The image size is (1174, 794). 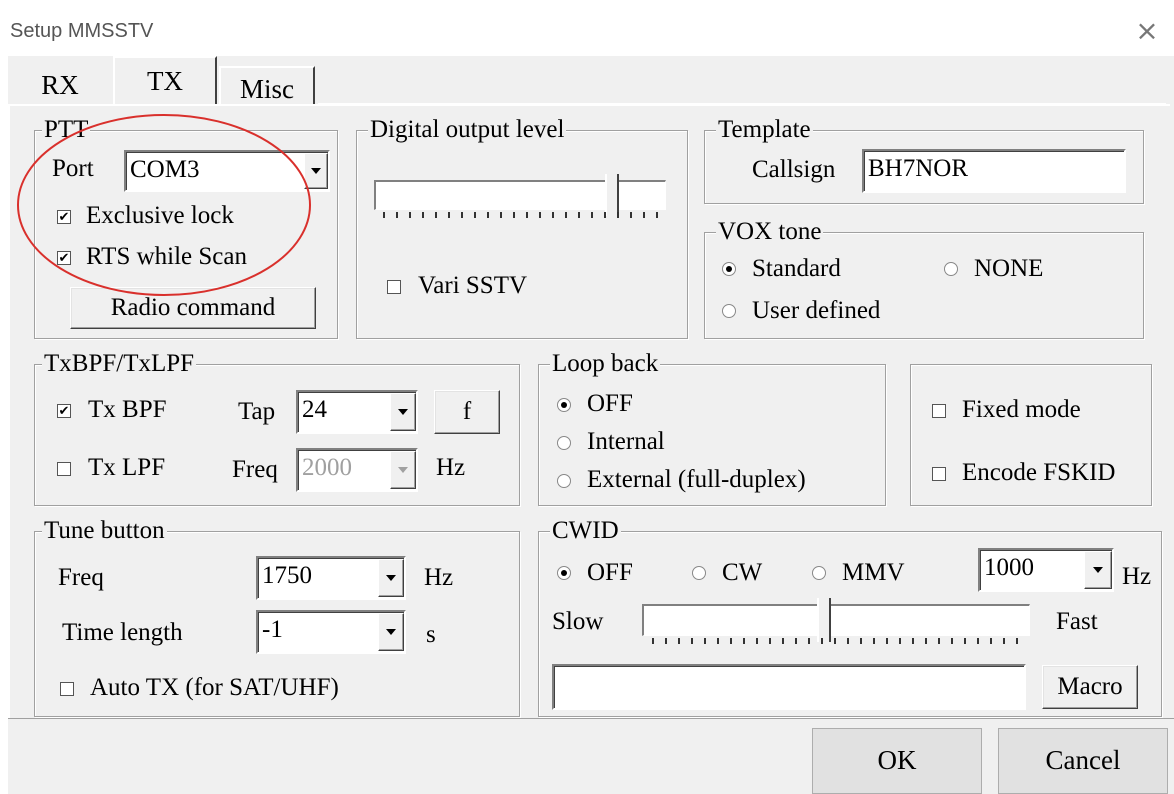 I want to click on loopback-external-label: External (full-duplex), so click(x=696, y=479).